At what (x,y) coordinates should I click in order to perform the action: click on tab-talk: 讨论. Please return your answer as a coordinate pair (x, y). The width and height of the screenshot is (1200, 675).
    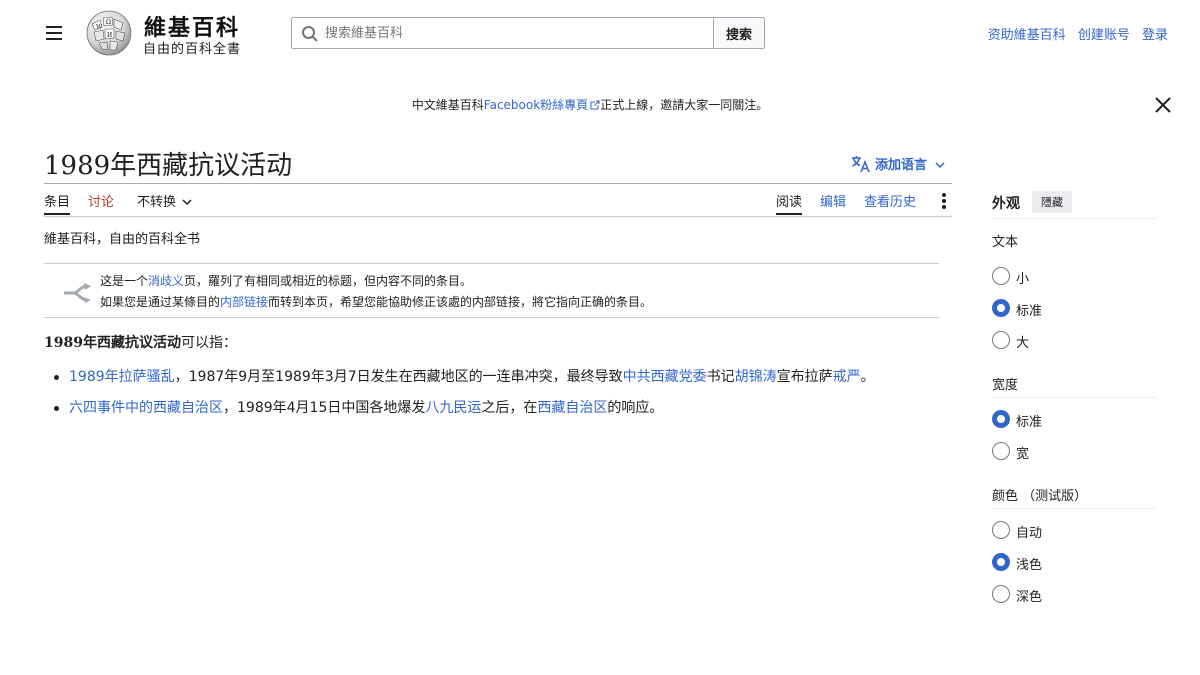
    Looking at the image, I should click on (101, 200).